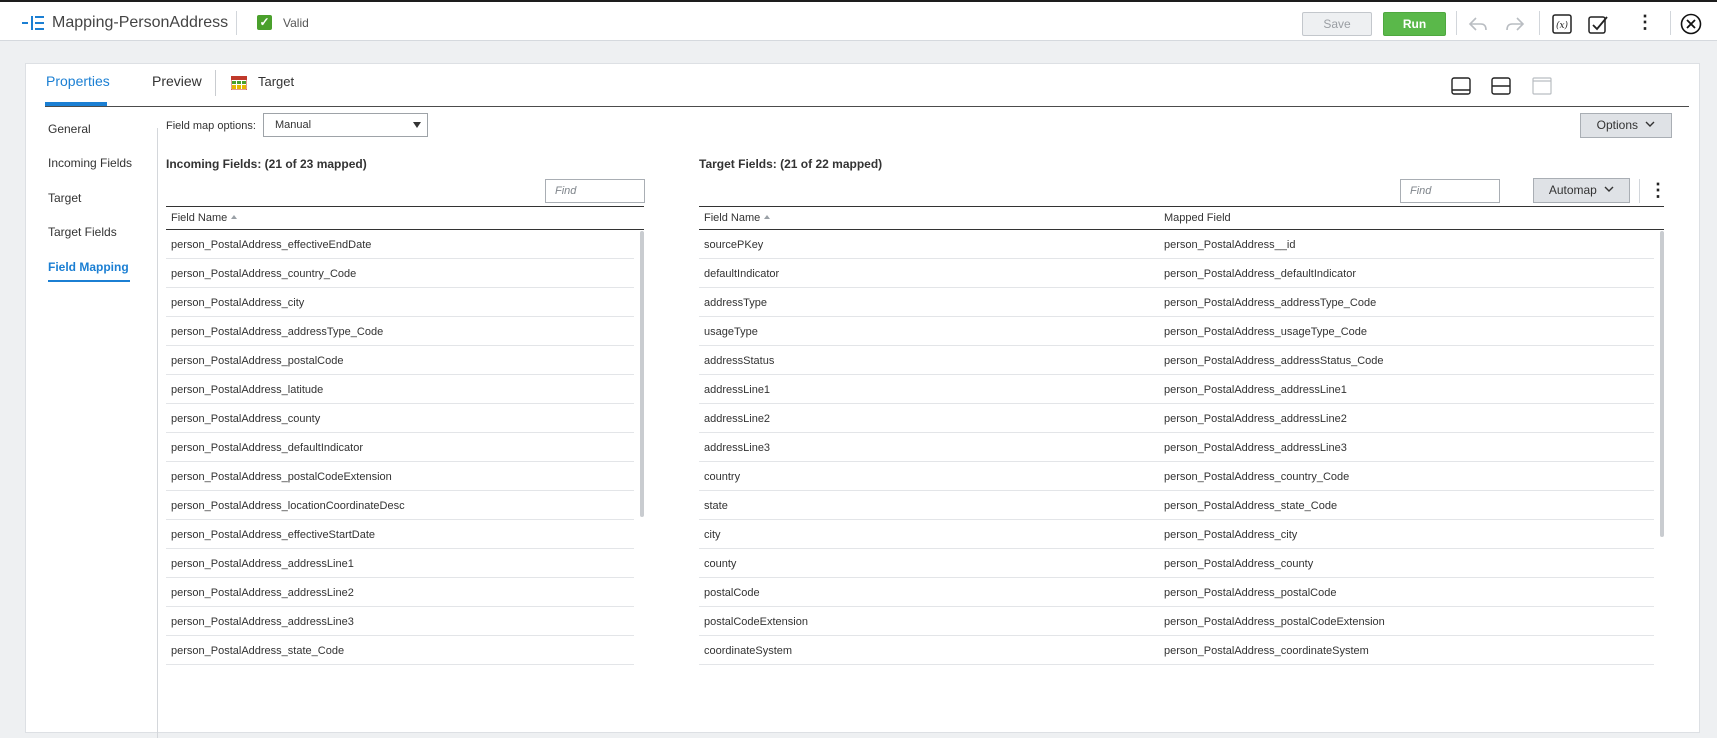  Describe the element at coordinates (1662, 384) in the screenshot. I see `target-scrollbar` at that location.